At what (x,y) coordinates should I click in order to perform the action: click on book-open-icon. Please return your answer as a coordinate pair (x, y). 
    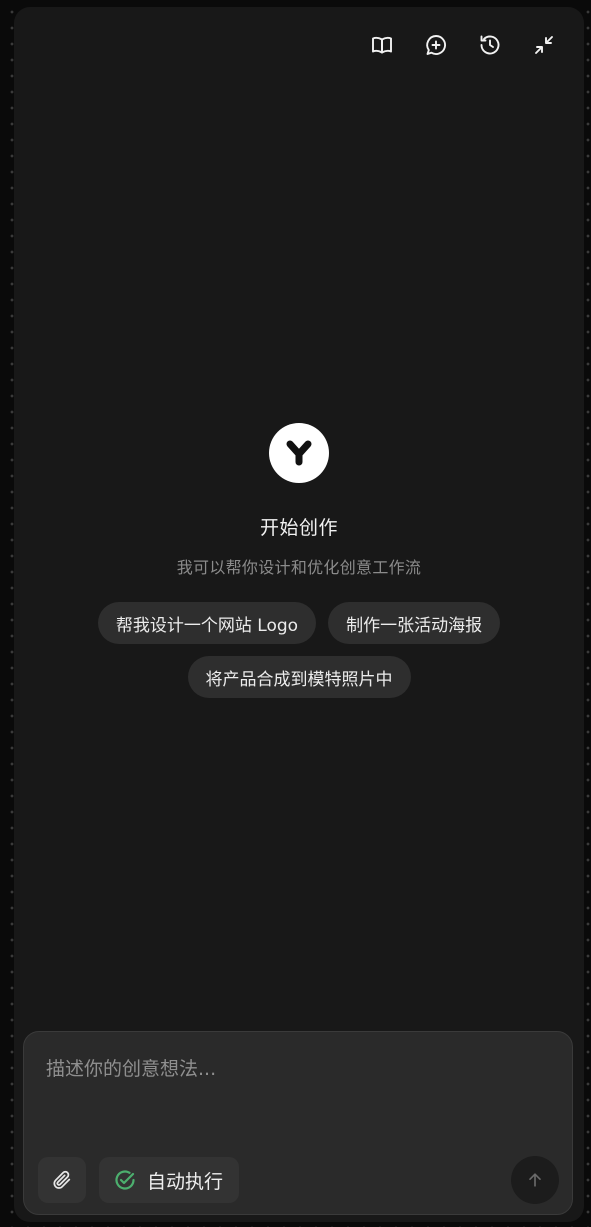
    Looking at the image, I should click on (382, 45).